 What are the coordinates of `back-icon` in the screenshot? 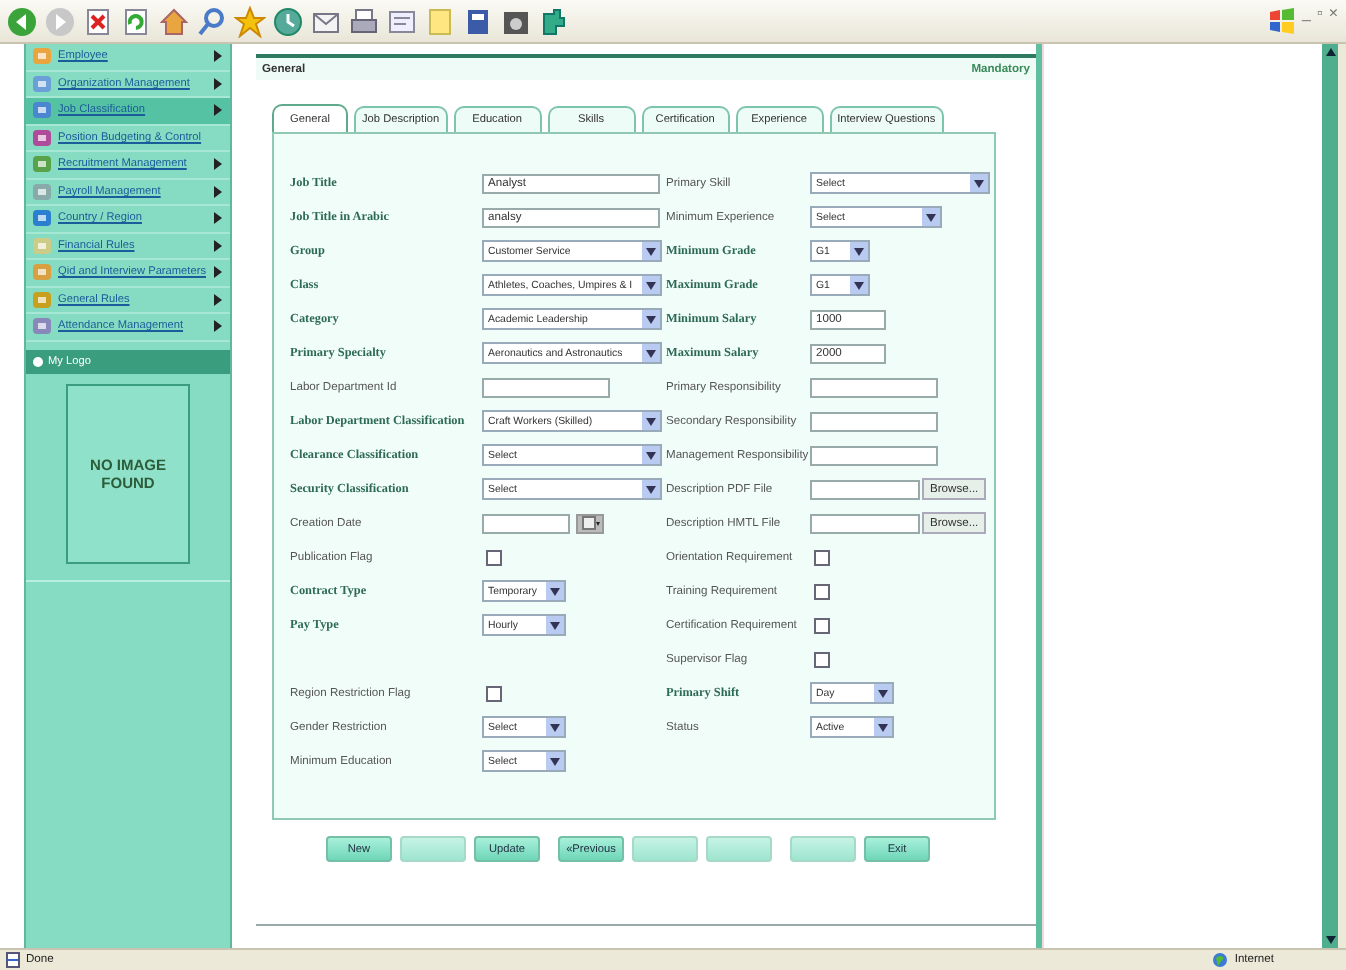 It's located at (22, 21).